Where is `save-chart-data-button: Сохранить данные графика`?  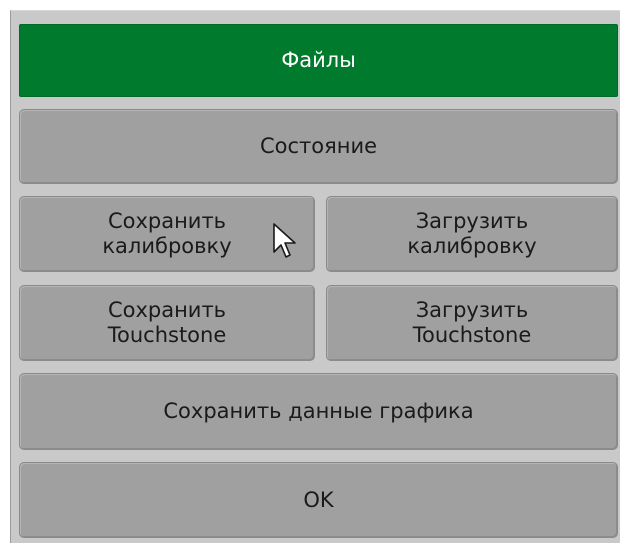 save-chart-data-button: Сохранить данные графика is located at coordinates (318, 411).